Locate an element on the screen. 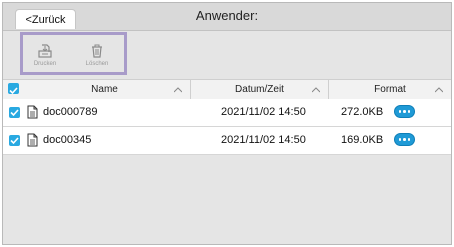  top-bar: <Zurück Anwender: is located at coordinates (227, 17).